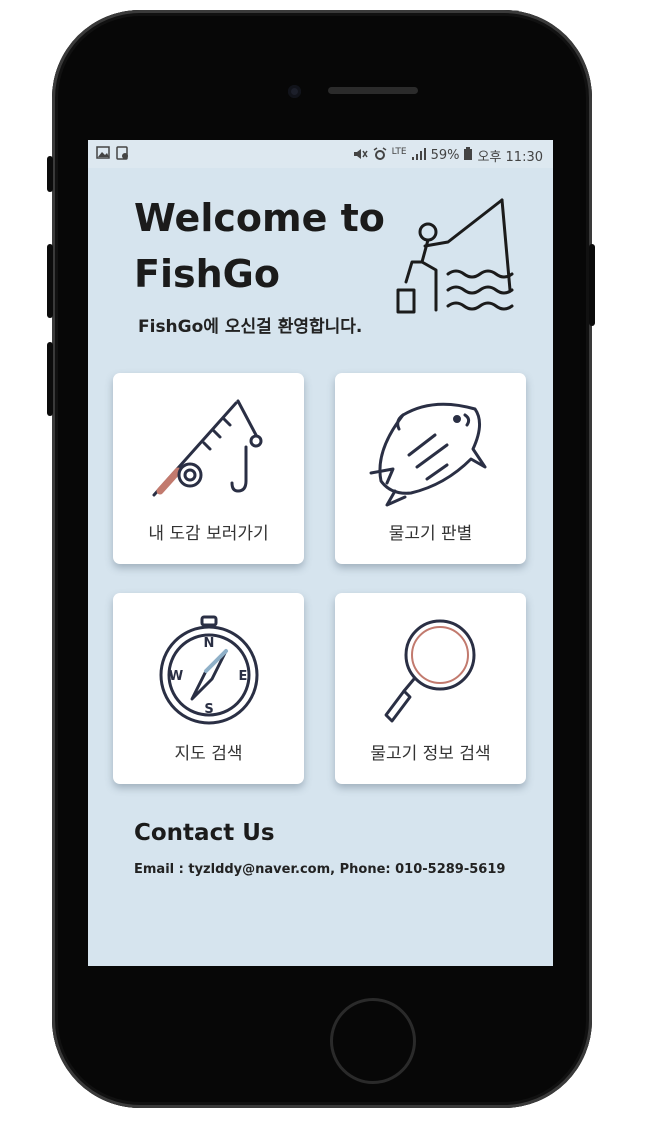  Describe the element at coordinates (50, 379) in the screenshot. I see `volume-down-button` at that location.